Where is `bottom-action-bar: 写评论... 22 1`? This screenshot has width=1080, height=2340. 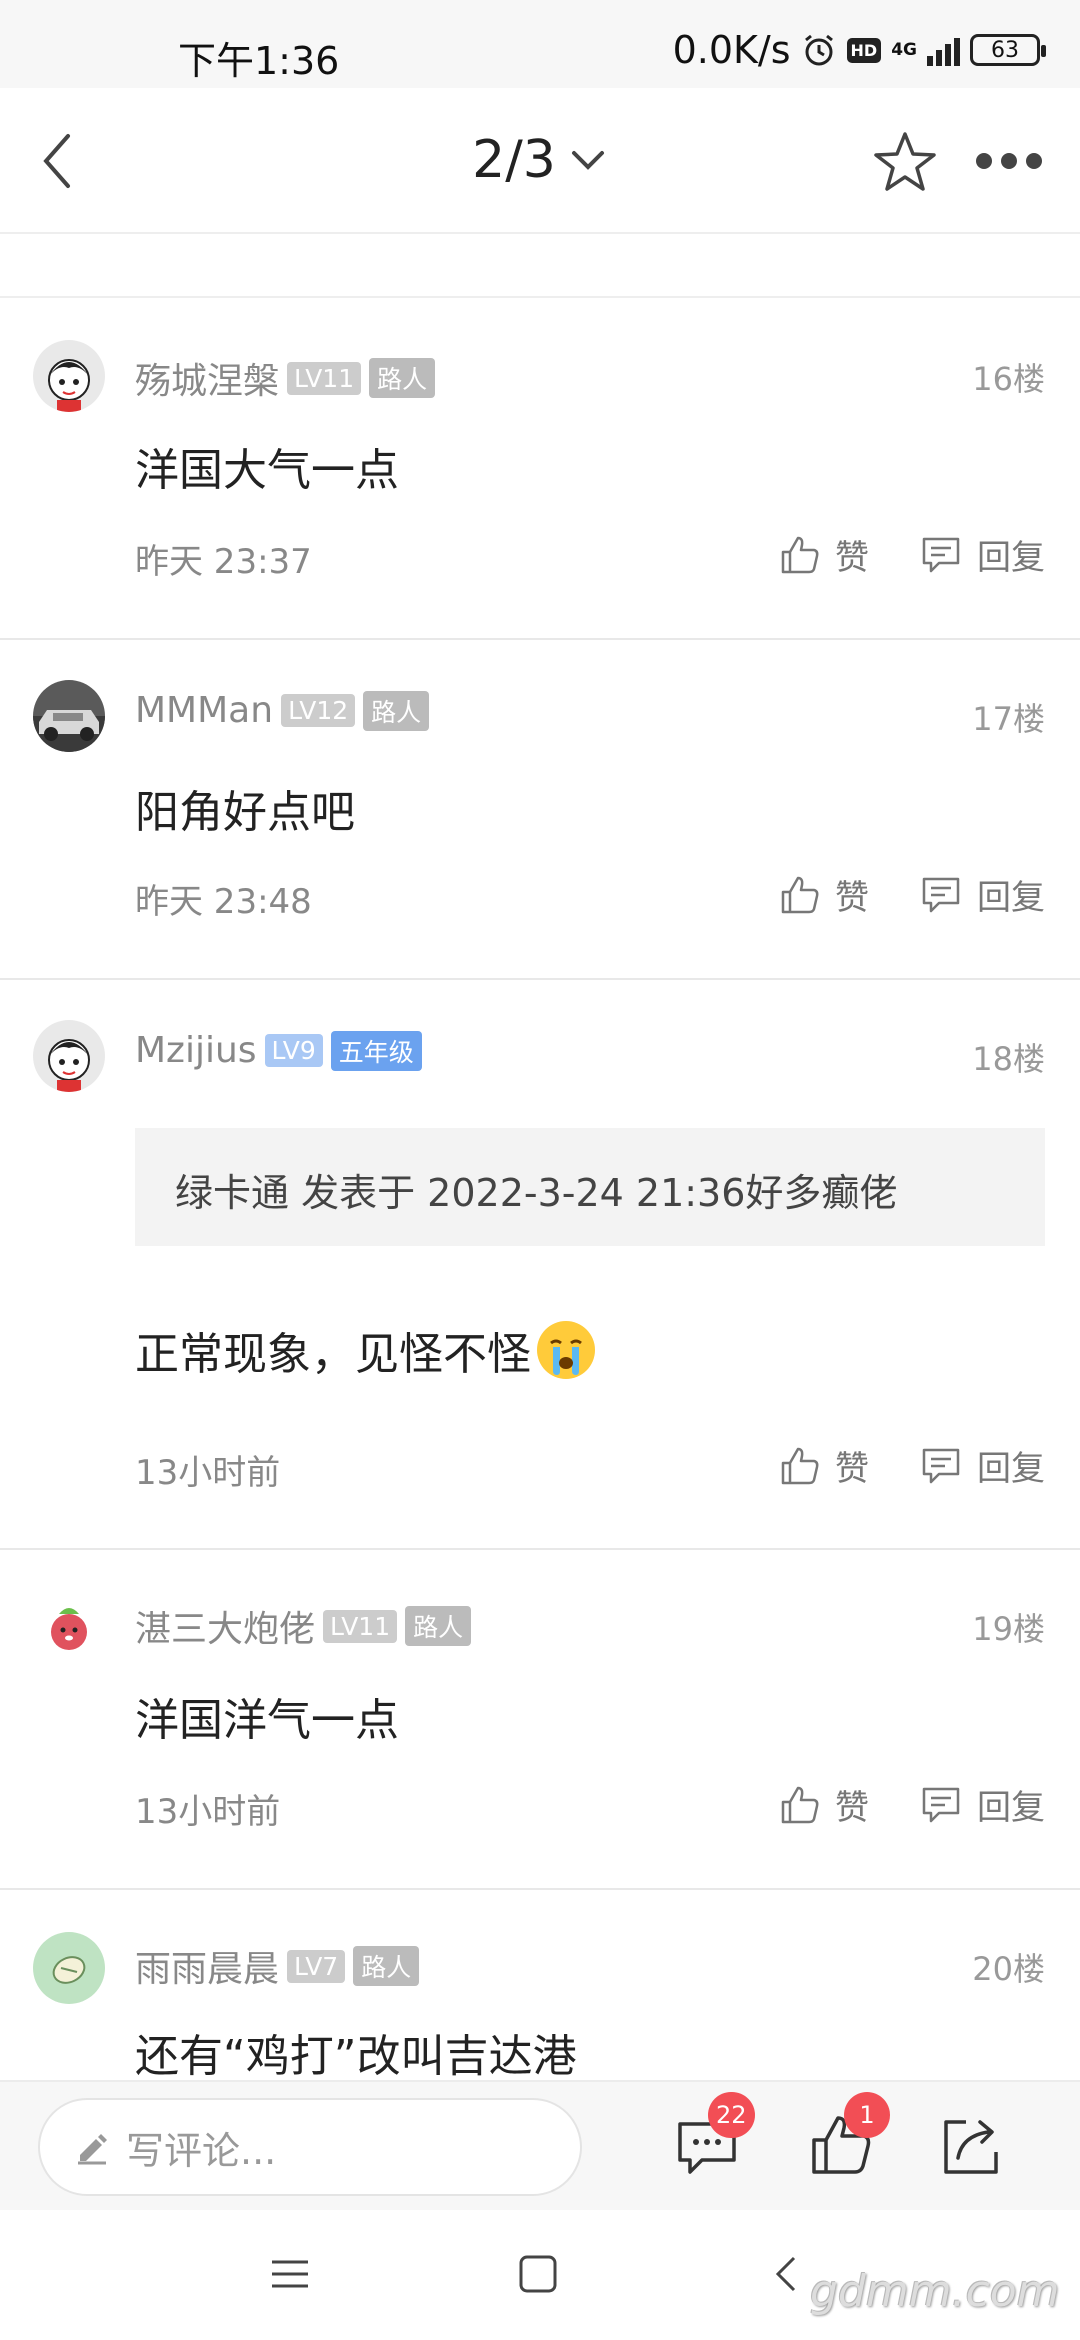 bottom-action-bar: 写评论... 22 1 is located at coordinates (540, 2145).